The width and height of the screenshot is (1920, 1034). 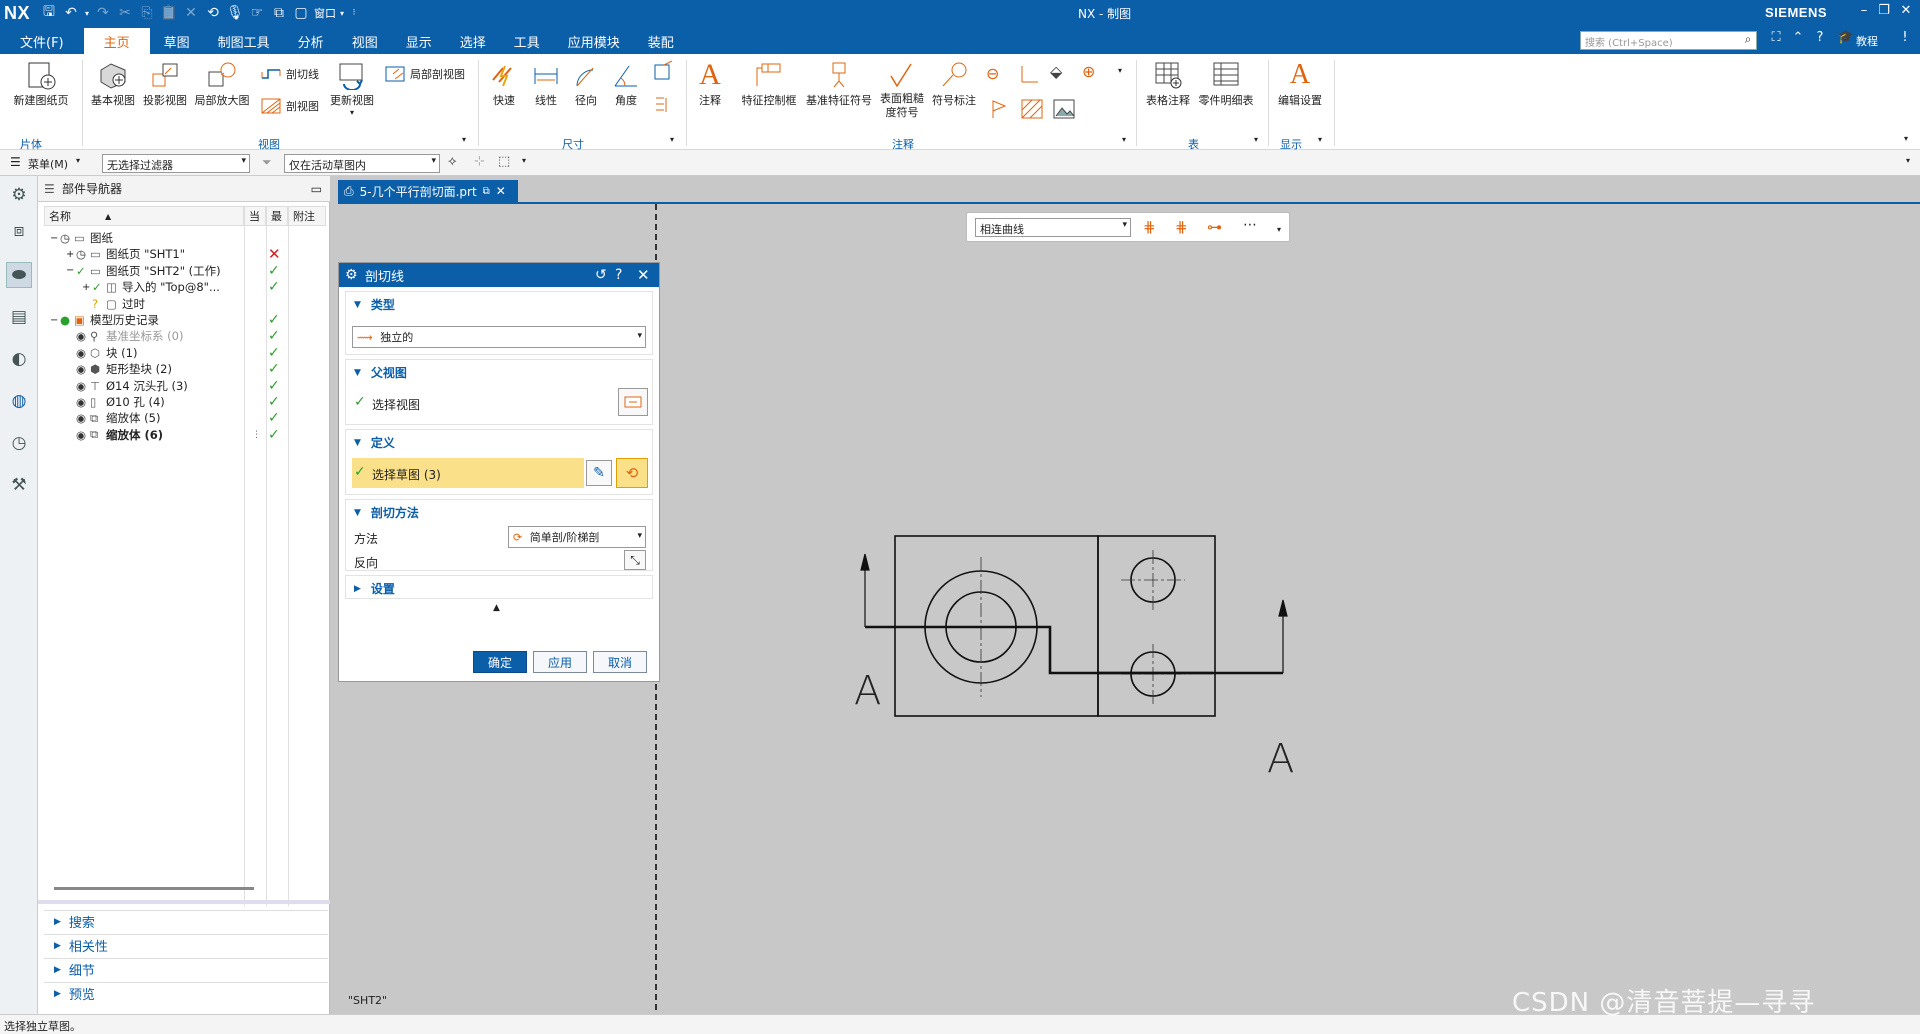 What do you see at coordinates (307, 216) in the screenshot?
I see `column-header-notes: 附注` at bounding box center [307, 216].